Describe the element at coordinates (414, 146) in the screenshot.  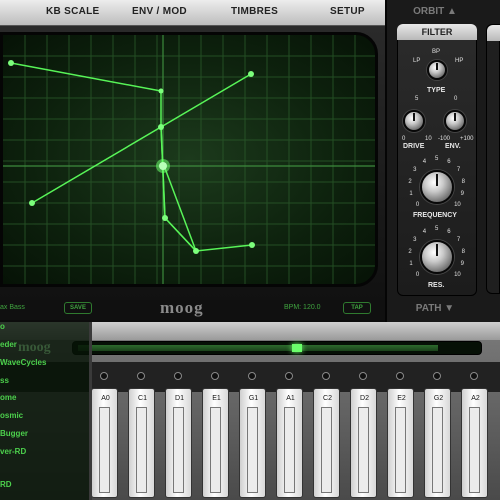
I see `drive-label: DRIVE` at that location.